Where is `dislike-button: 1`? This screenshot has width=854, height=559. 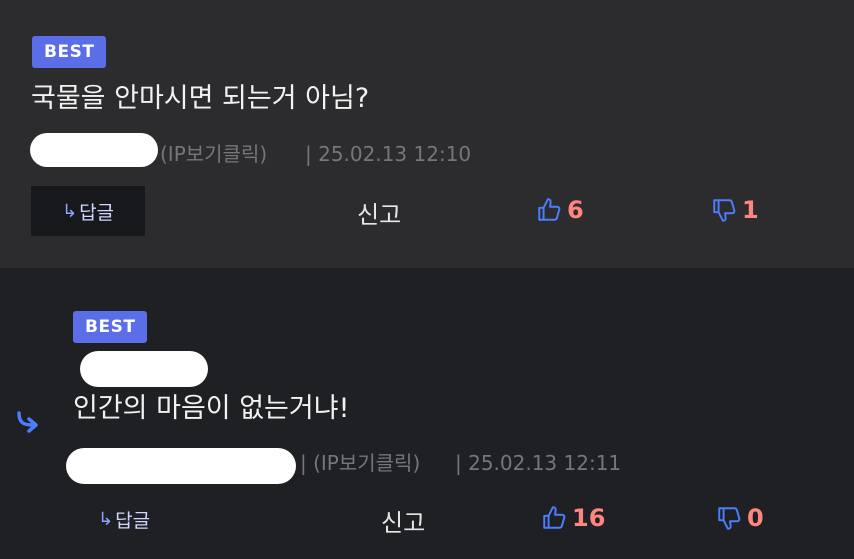
dislike-button: 1 is located at coordinates (735, 210).